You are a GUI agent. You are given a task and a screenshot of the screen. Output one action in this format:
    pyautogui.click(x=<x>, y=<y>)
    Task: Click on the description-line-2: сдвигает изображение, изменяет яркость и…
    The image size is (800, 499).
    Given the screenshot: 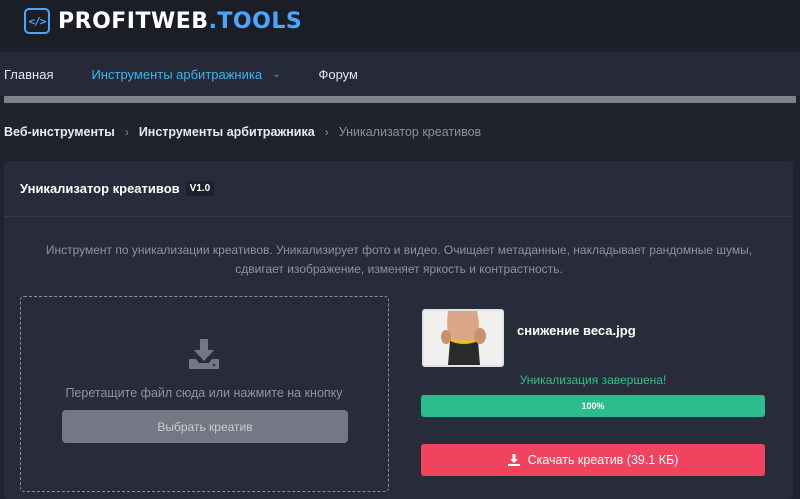 What is the action you would take?
    pyautogui.click(x=399, y=269)
    